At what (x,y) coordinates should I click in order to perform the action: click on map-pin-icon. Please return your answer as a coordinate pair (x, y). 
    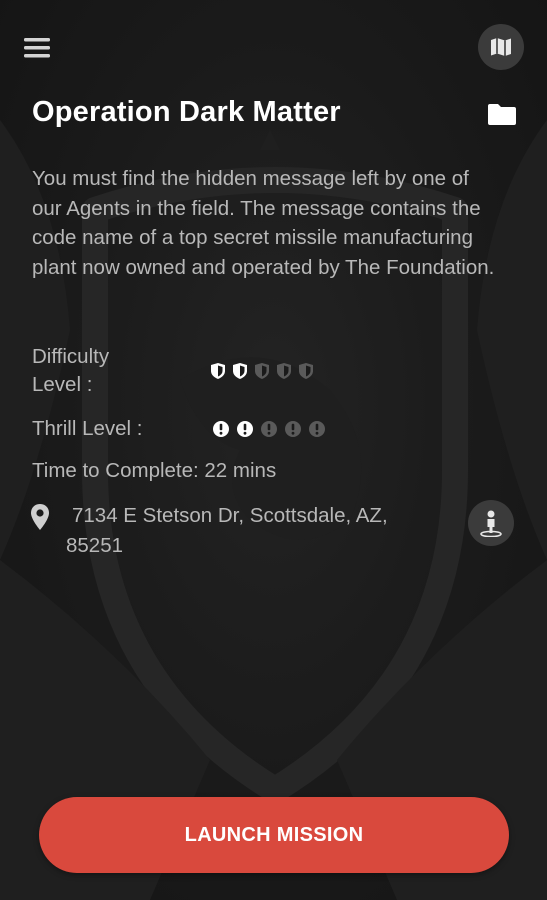
    Looking at the image, I should click on (40, 517).